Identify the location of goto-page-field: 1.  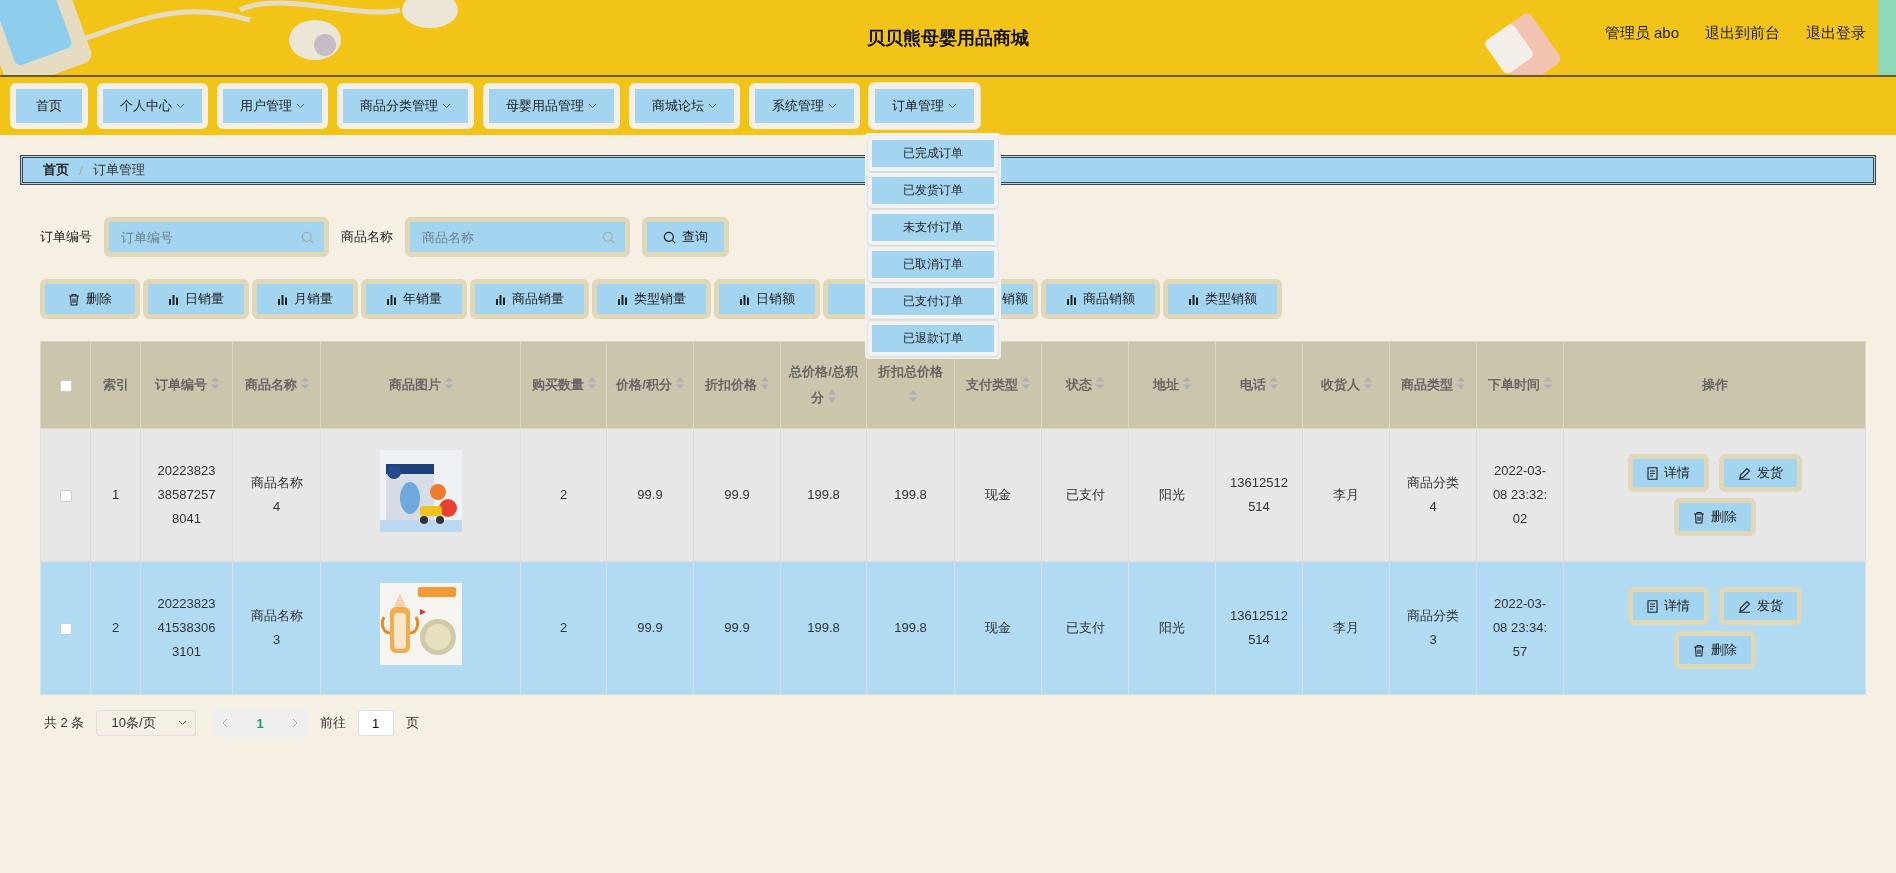
(375, 723).